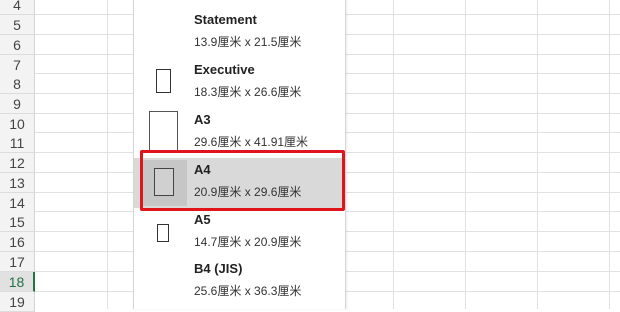 Image resolution: width=620 pixels, height=312 pixels. What do you see at coordinates (17, 163) in the screenshot?
I see `row-header-12: 12` at bounding box center [17, 163].